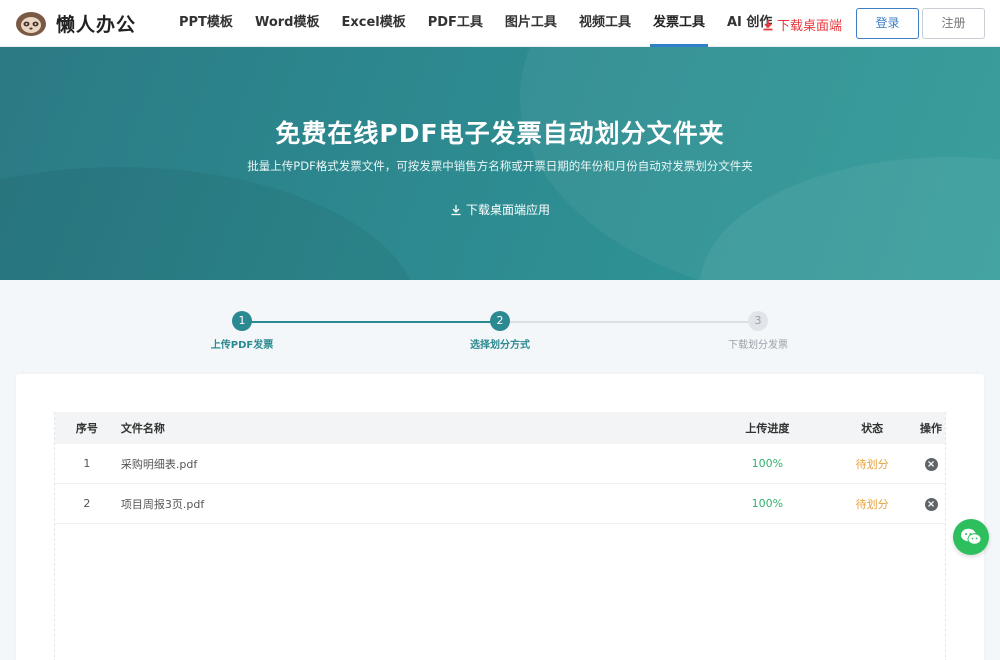  I want to click on row-index: 1, so click(87, 463).